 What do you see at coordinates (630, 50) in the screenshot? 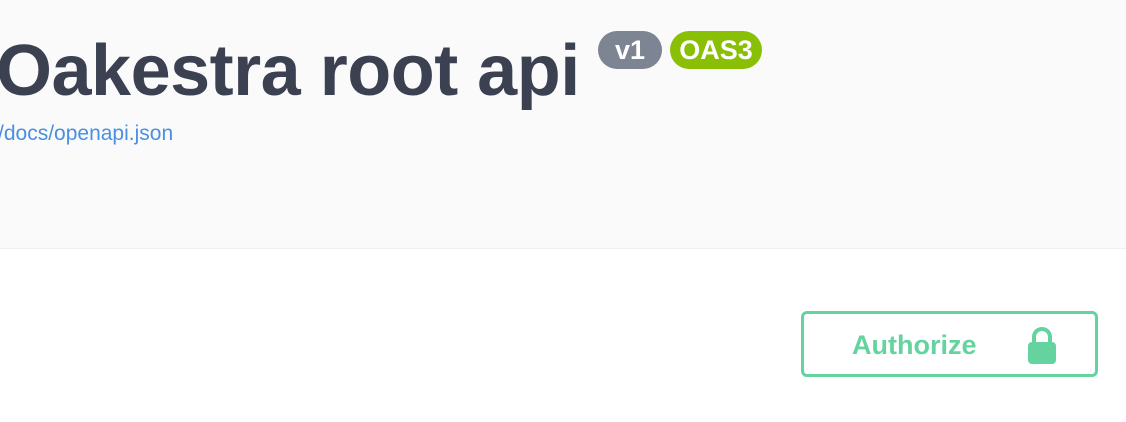
I see `version-badge: v1` at bounding box center [630, 50].